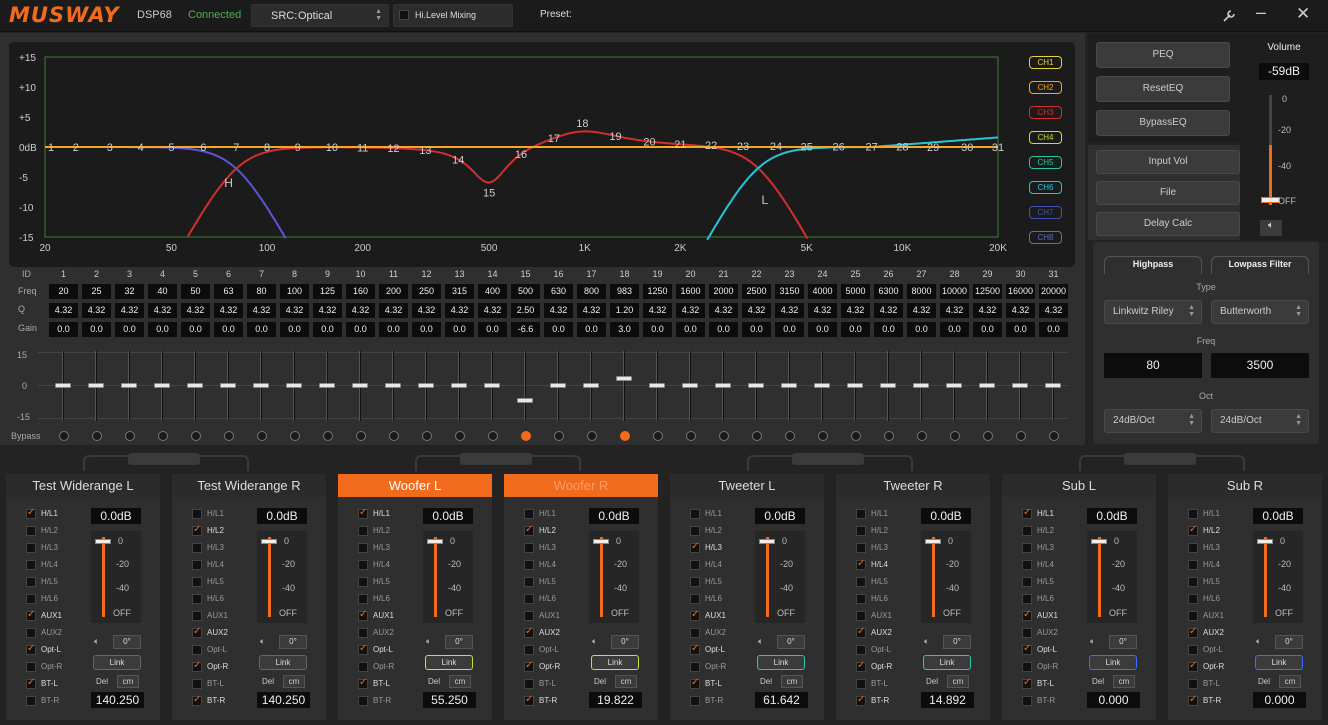  What do you see at coordinates (581, 485) in the screenshot?
I see `channel-name: Woofer R` at bounding box center [581, 485].